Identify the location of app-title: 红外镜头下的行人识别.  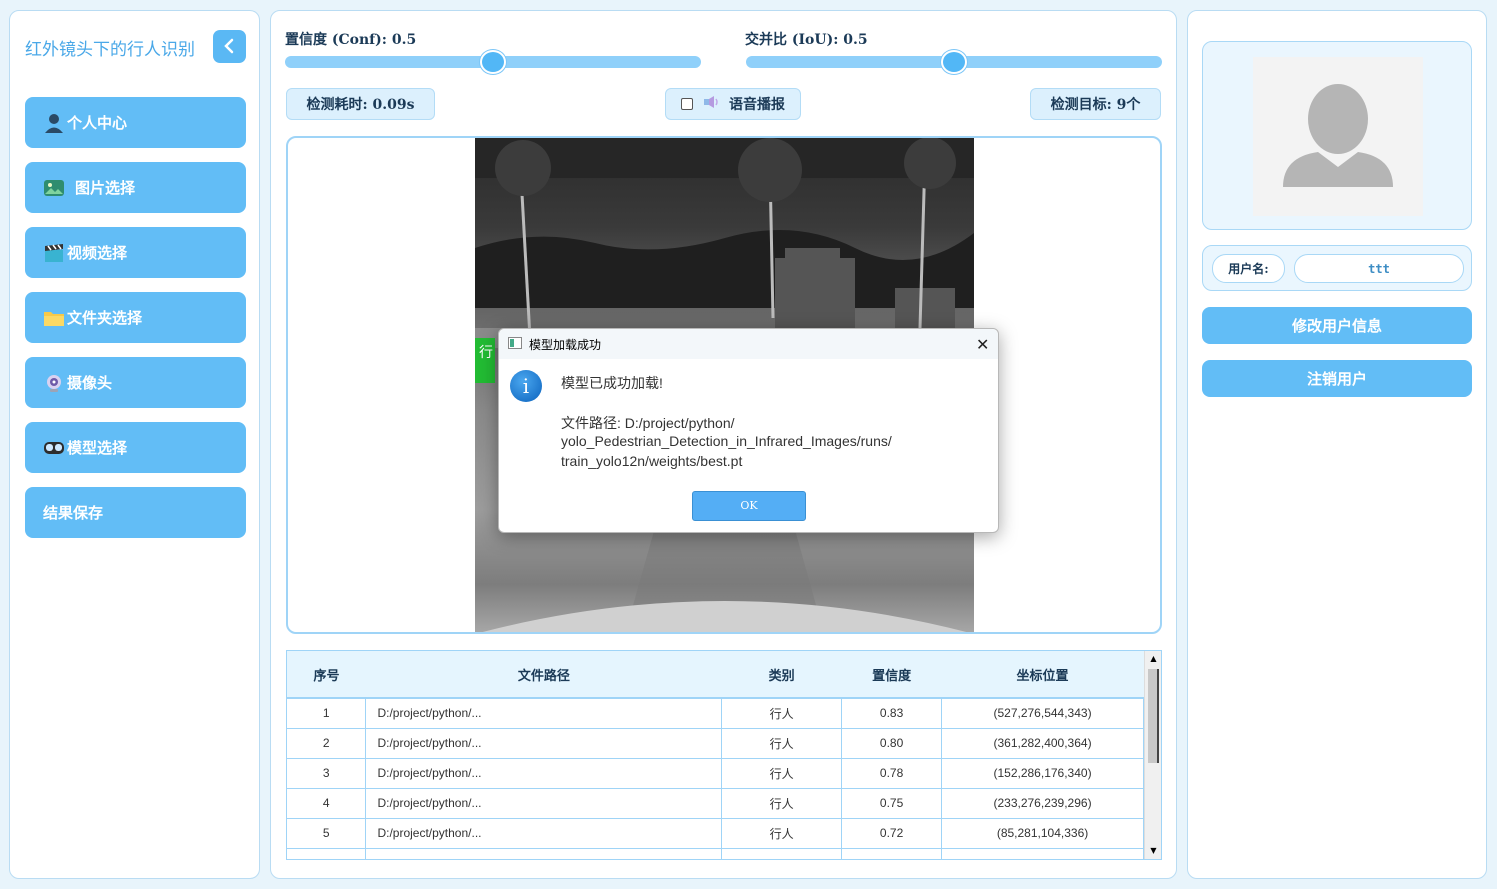
(110, 50).